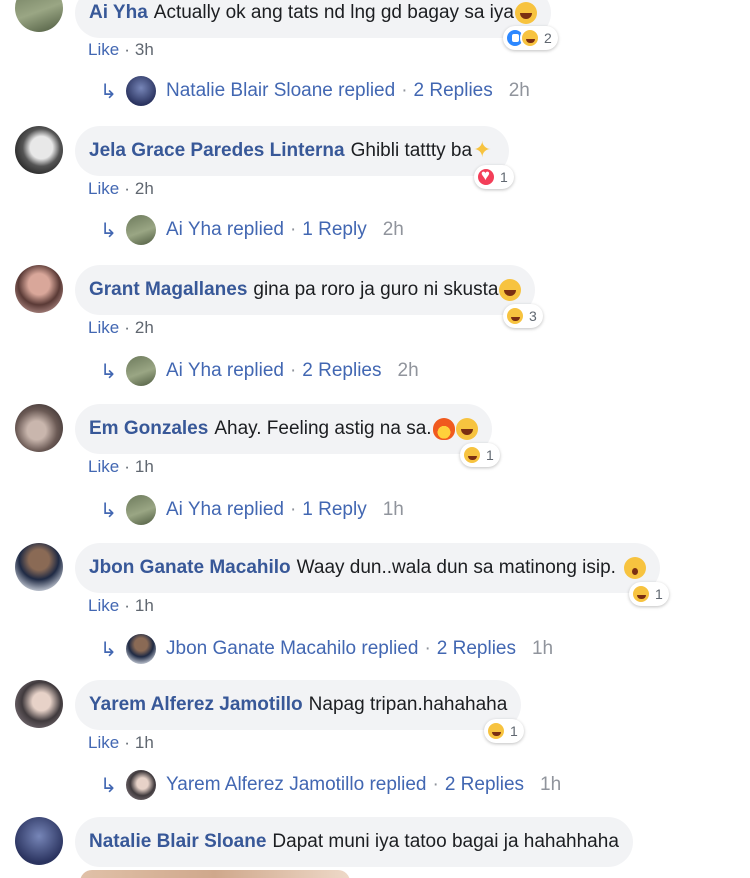  Describe the element at coordinates (533, 316) in the screenshot. I see `reaction-count: 3` at that location.